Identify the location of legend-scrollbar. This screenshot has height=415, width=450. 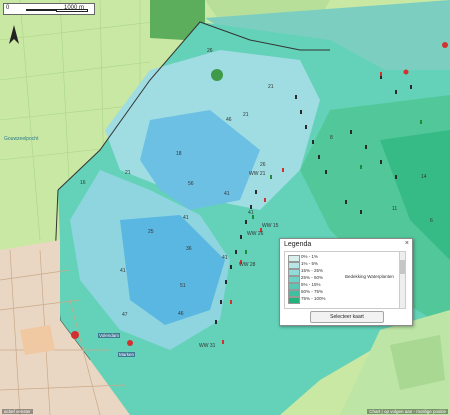
(402, 280).